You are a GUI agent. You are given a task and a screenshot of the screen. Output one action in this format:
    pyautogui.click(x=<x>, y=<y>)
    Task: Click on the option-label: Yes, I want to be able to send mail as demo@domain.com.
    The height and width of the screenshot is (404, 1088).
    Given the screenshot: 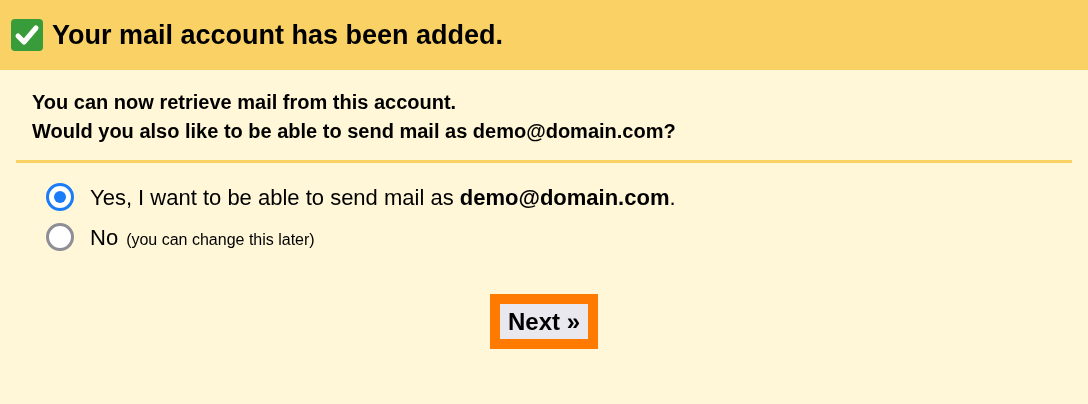 What is the action you would take?
    pyautogui.click(x=383, y=197)
    